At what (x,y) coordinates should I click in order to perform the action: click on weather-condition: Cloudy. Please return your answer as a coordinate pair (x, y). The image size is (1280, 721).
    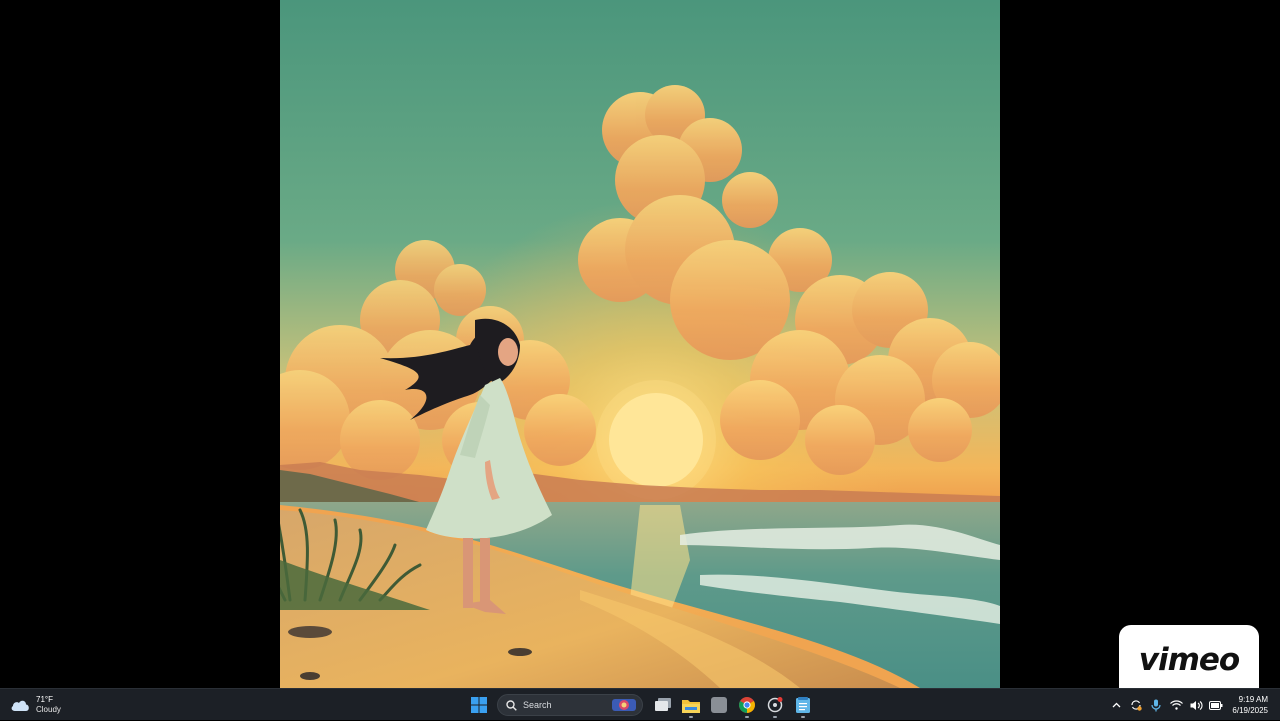
    Looking at the image, I should click on (48, 709).